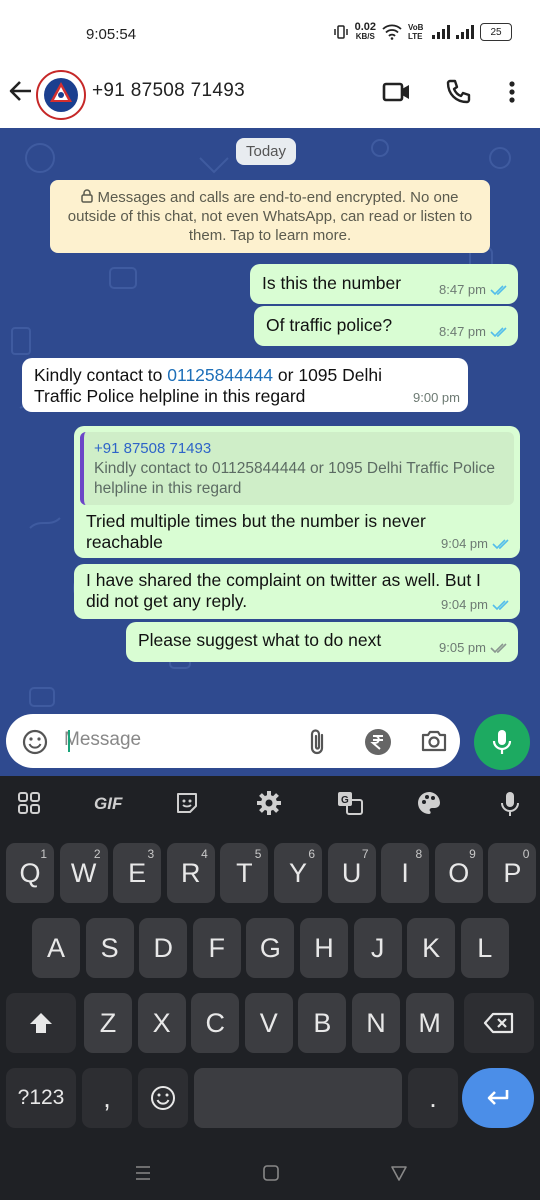  What do you see at coordinates (384, 284) in the screenshot?
I see `message-bubble: Is this the number 8:47 pm` at bounding box center [384, 284].